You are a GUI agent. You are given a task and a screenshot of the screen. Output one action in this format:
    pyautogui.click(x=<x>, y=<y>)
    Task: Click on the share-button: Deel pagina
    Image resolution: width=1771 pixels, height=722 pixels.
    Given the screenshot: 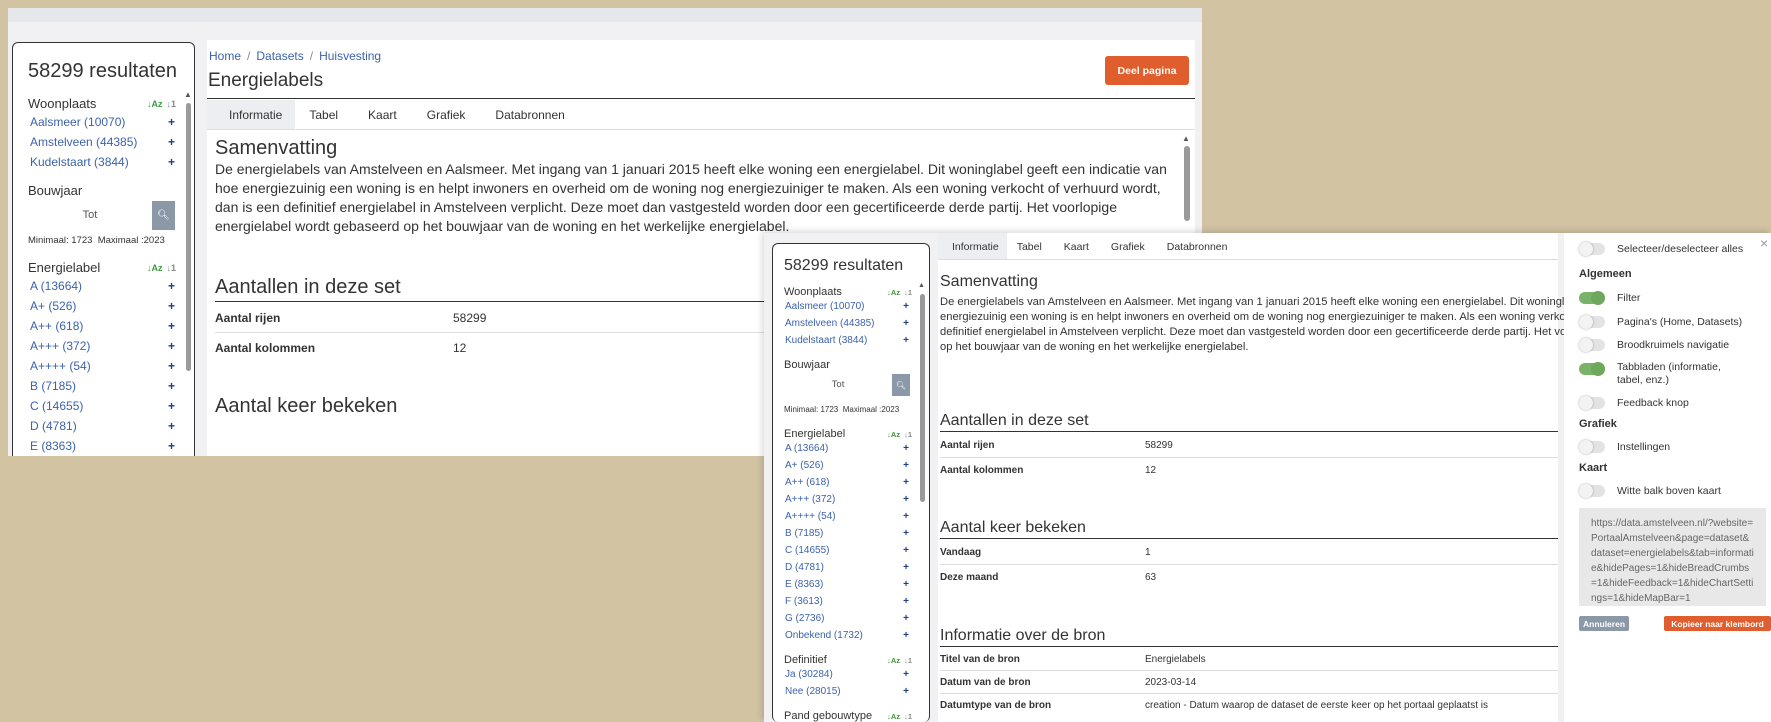 What is the action you would take?
    pyautogui.click(x=1147, y=70)
    